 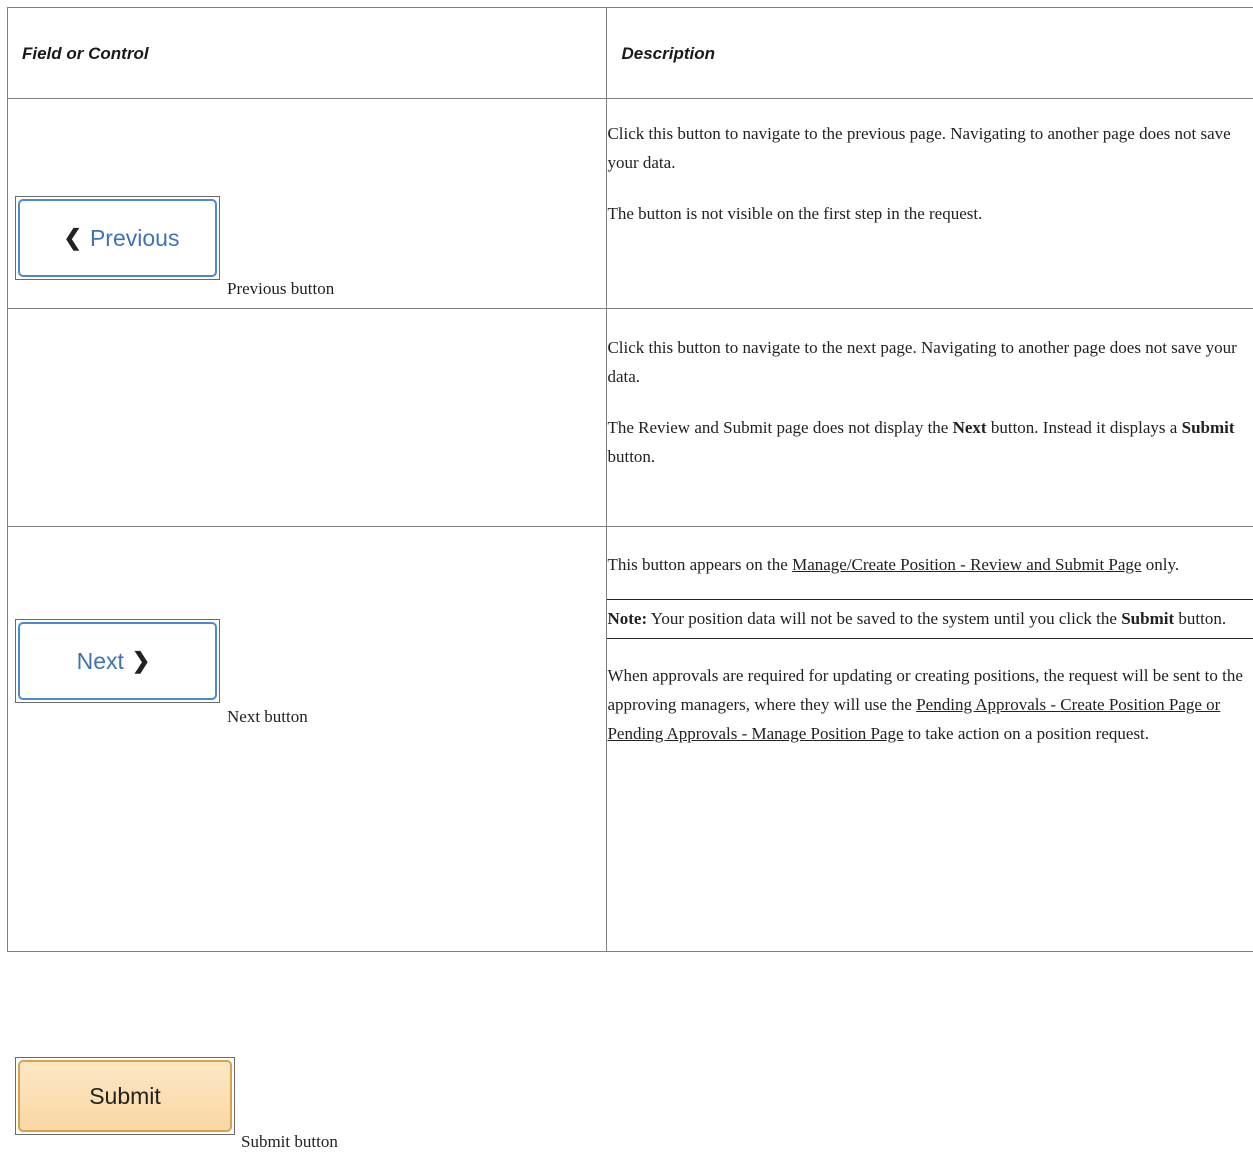 What do you see at coordinates (970, 427) in the screenshot?
I see `next-bold: Next` at bounding box center [970, 427].